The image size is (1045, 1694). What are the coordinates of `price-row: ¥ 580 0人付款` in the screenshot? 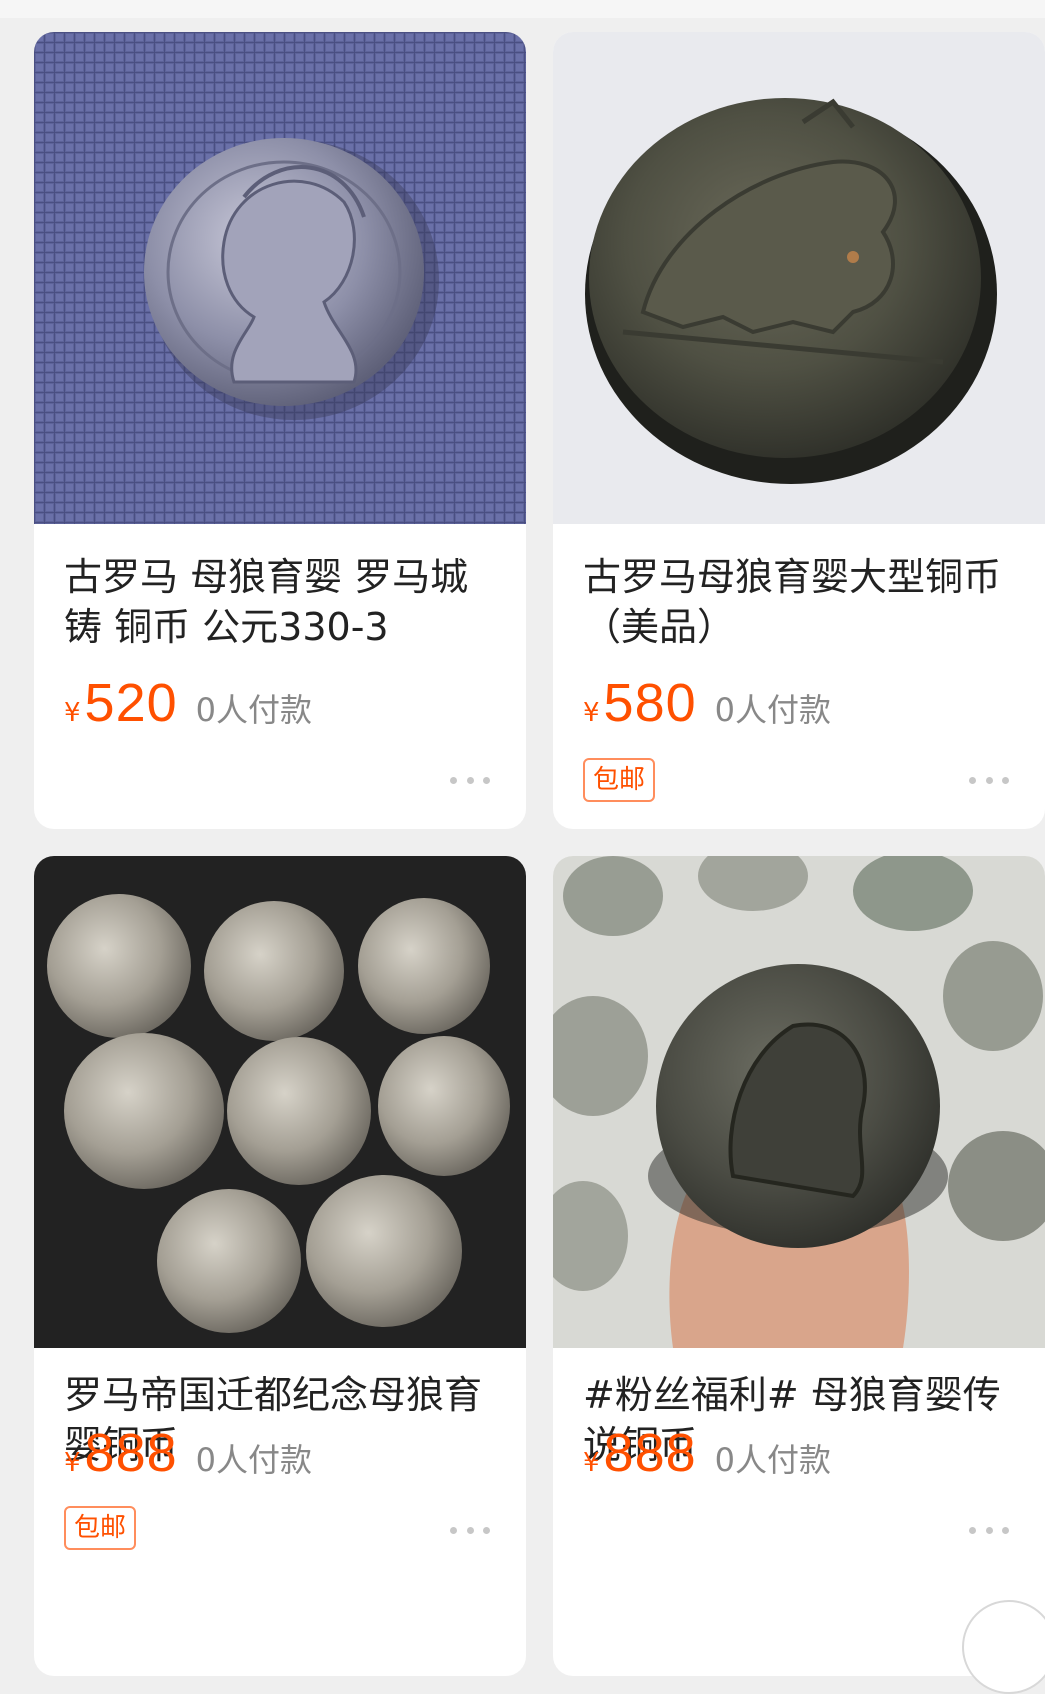 It's located at (707, 707).